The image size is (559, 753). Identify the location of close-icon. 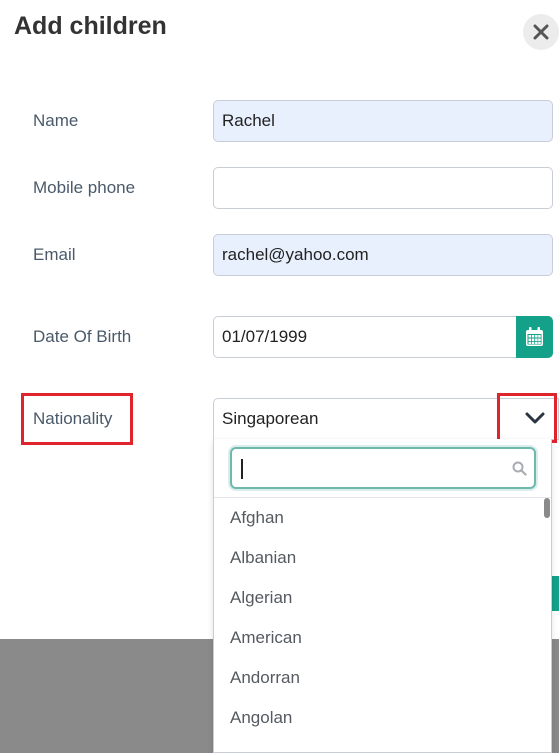
(541, 32).